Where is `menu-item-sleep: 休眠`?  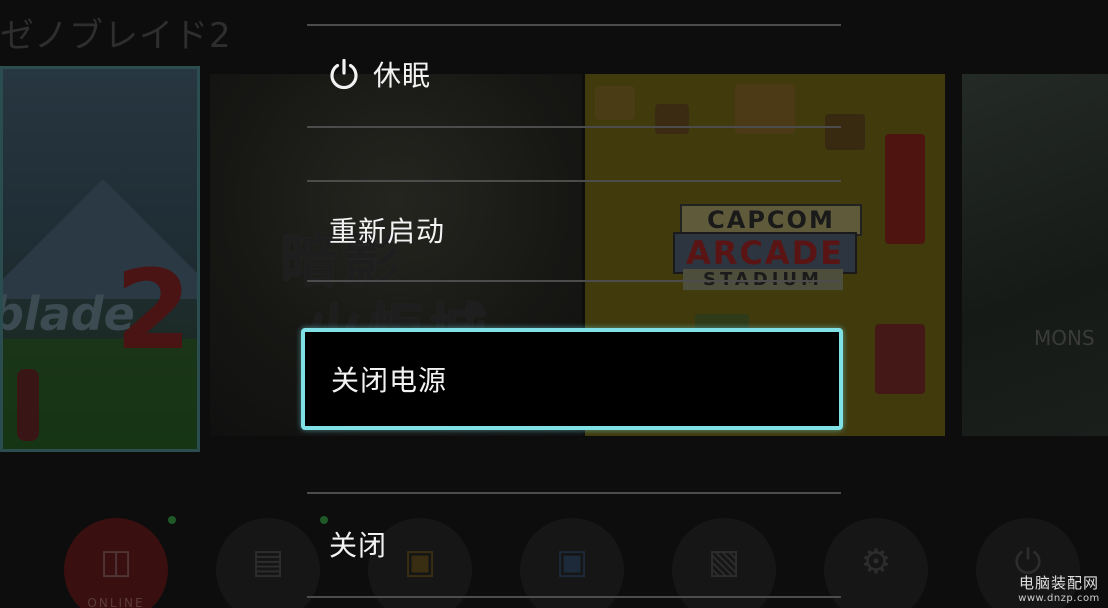 menu-item-sleep: 休眠 is located at coordinates (574, 74).